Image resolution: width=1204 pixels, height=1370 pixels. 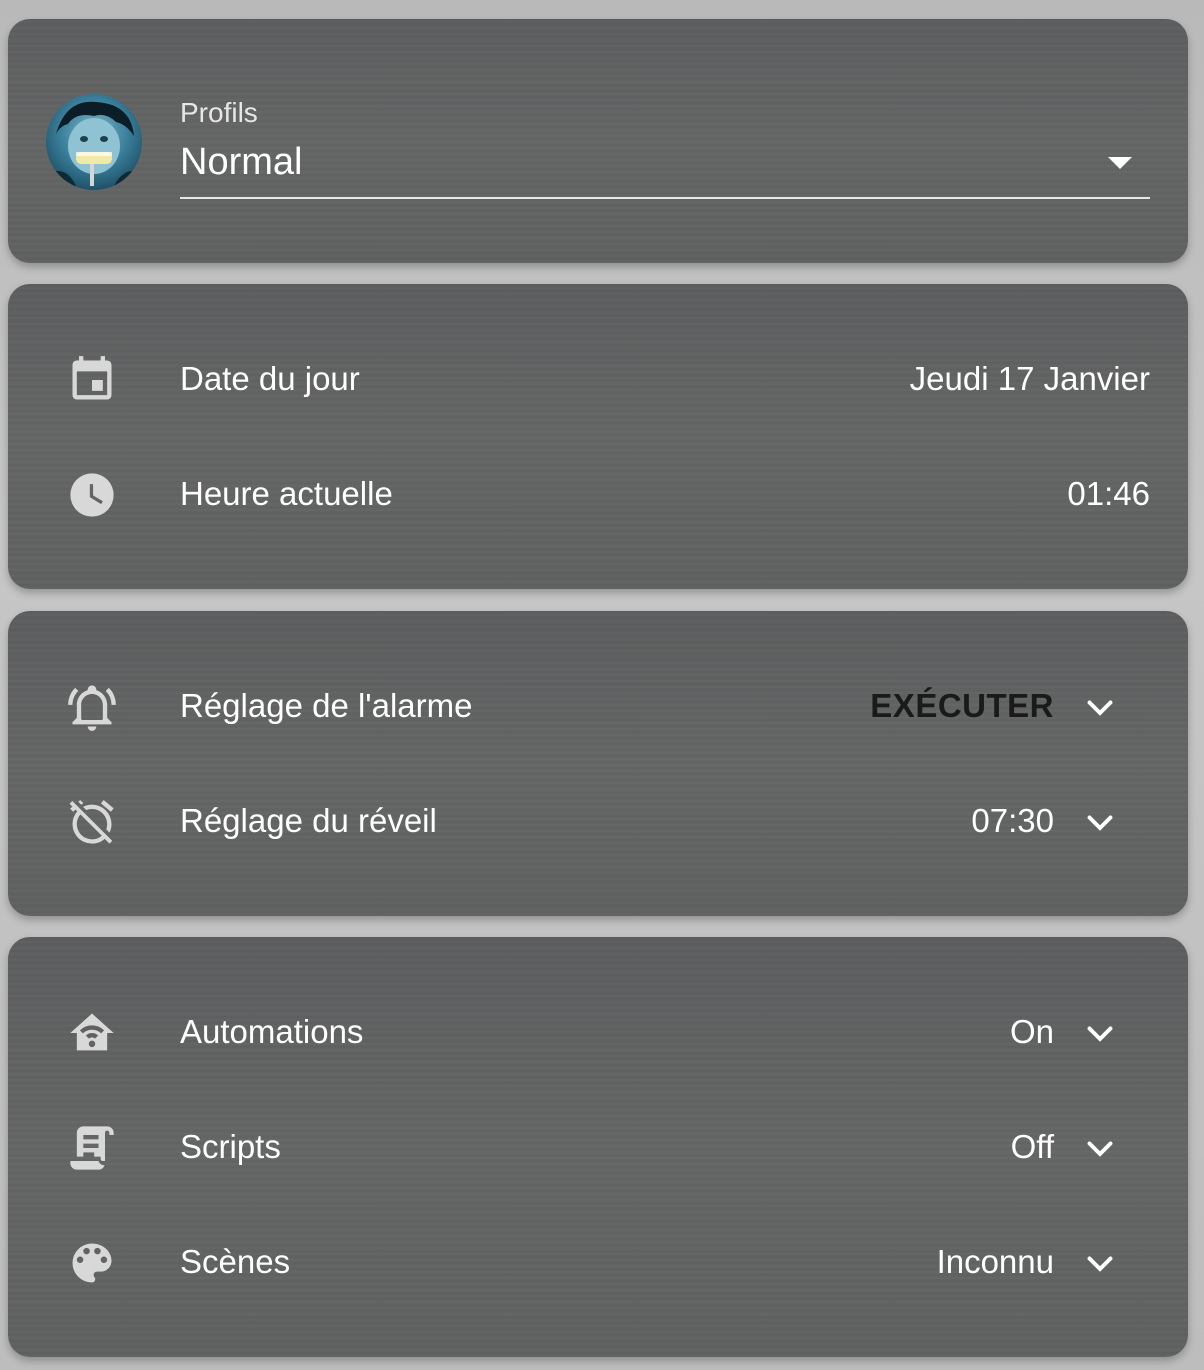 What do you see at coordinates (1032, 1032) in the screenshot?
I see `automations-value: On` at bounding box center [1032, 1032].